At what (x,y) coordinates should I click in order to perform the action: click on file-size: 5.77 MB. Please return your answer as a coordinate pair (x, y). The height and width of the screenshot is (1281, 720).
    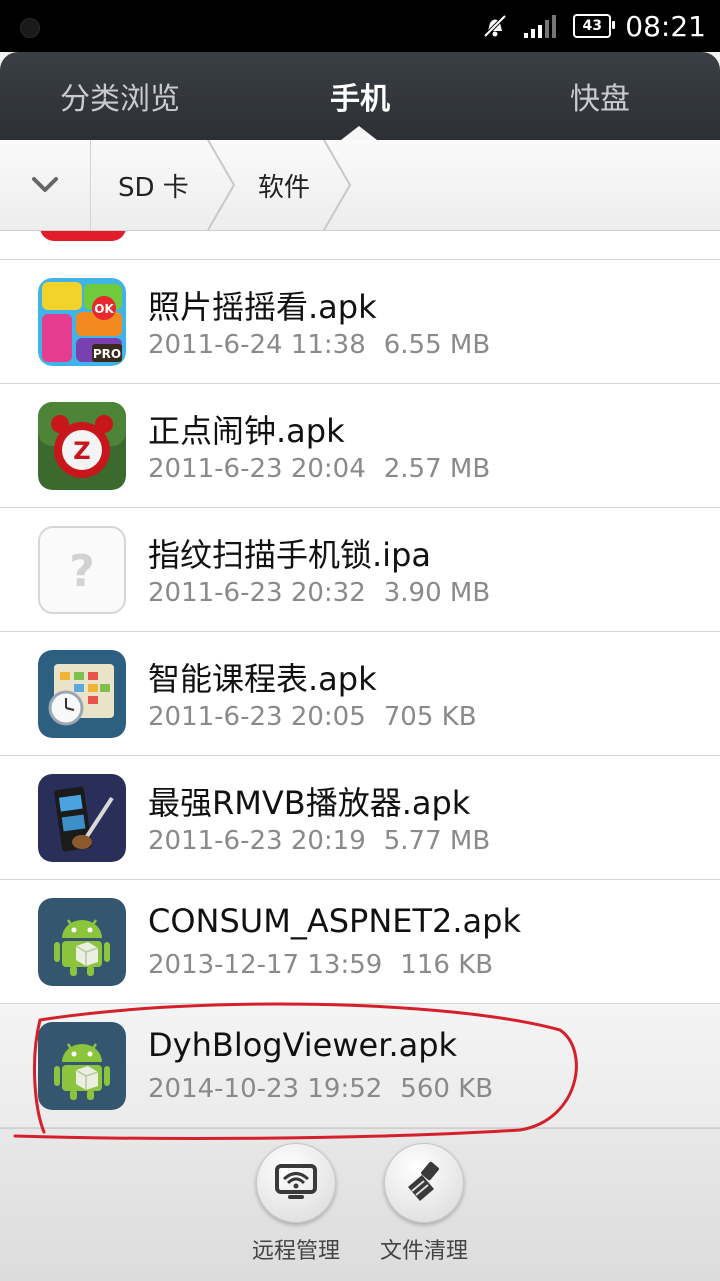
    Looking at the image, I should click on (437, 841).